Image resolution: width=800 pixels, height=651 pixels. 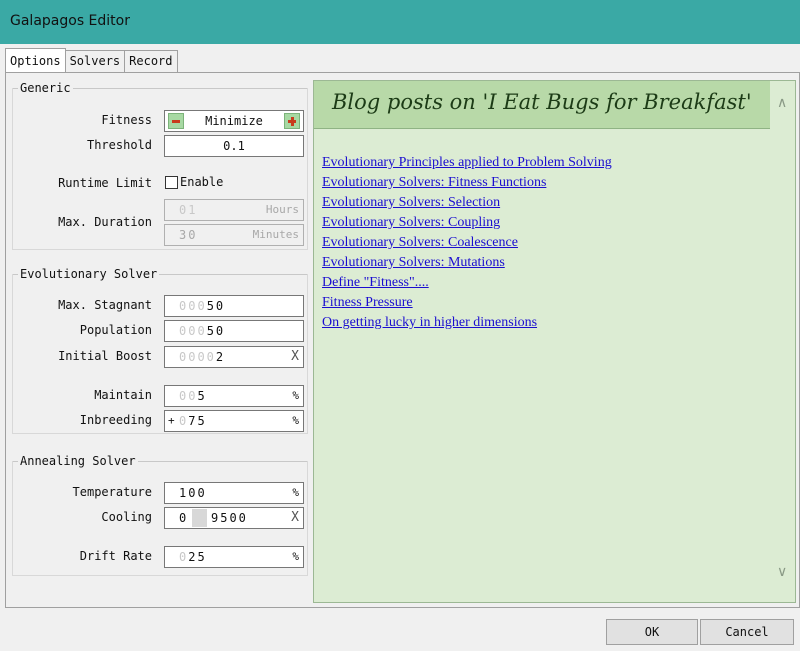 I want to click on generic-group-title: Generic, so click(x=45, y=88).